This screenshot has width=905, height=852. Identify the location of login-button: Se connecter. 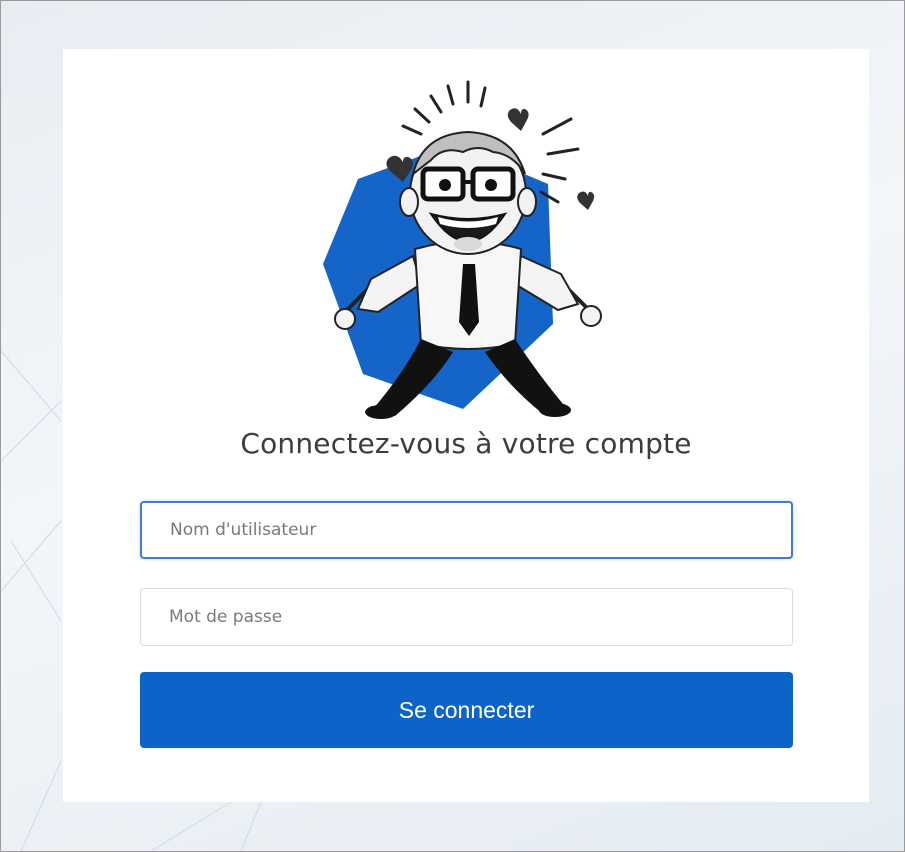
(466, 710).